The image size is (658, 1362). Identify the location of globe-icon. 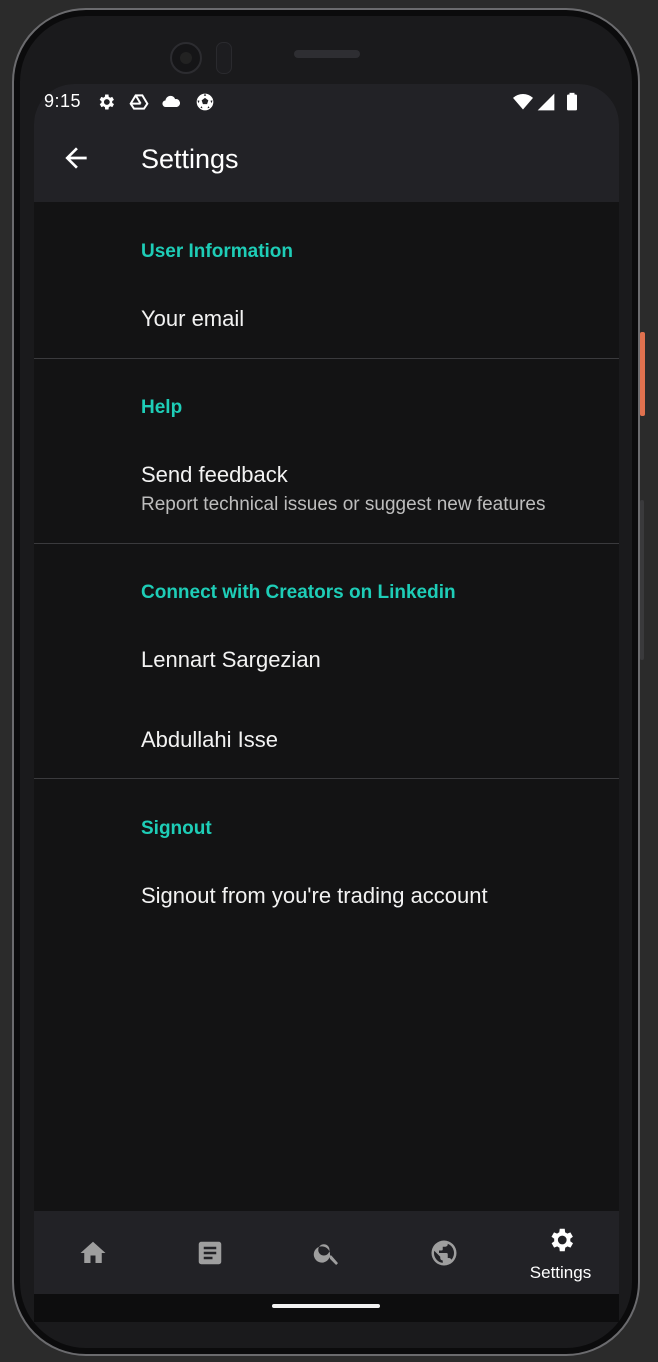
(444, 1253).